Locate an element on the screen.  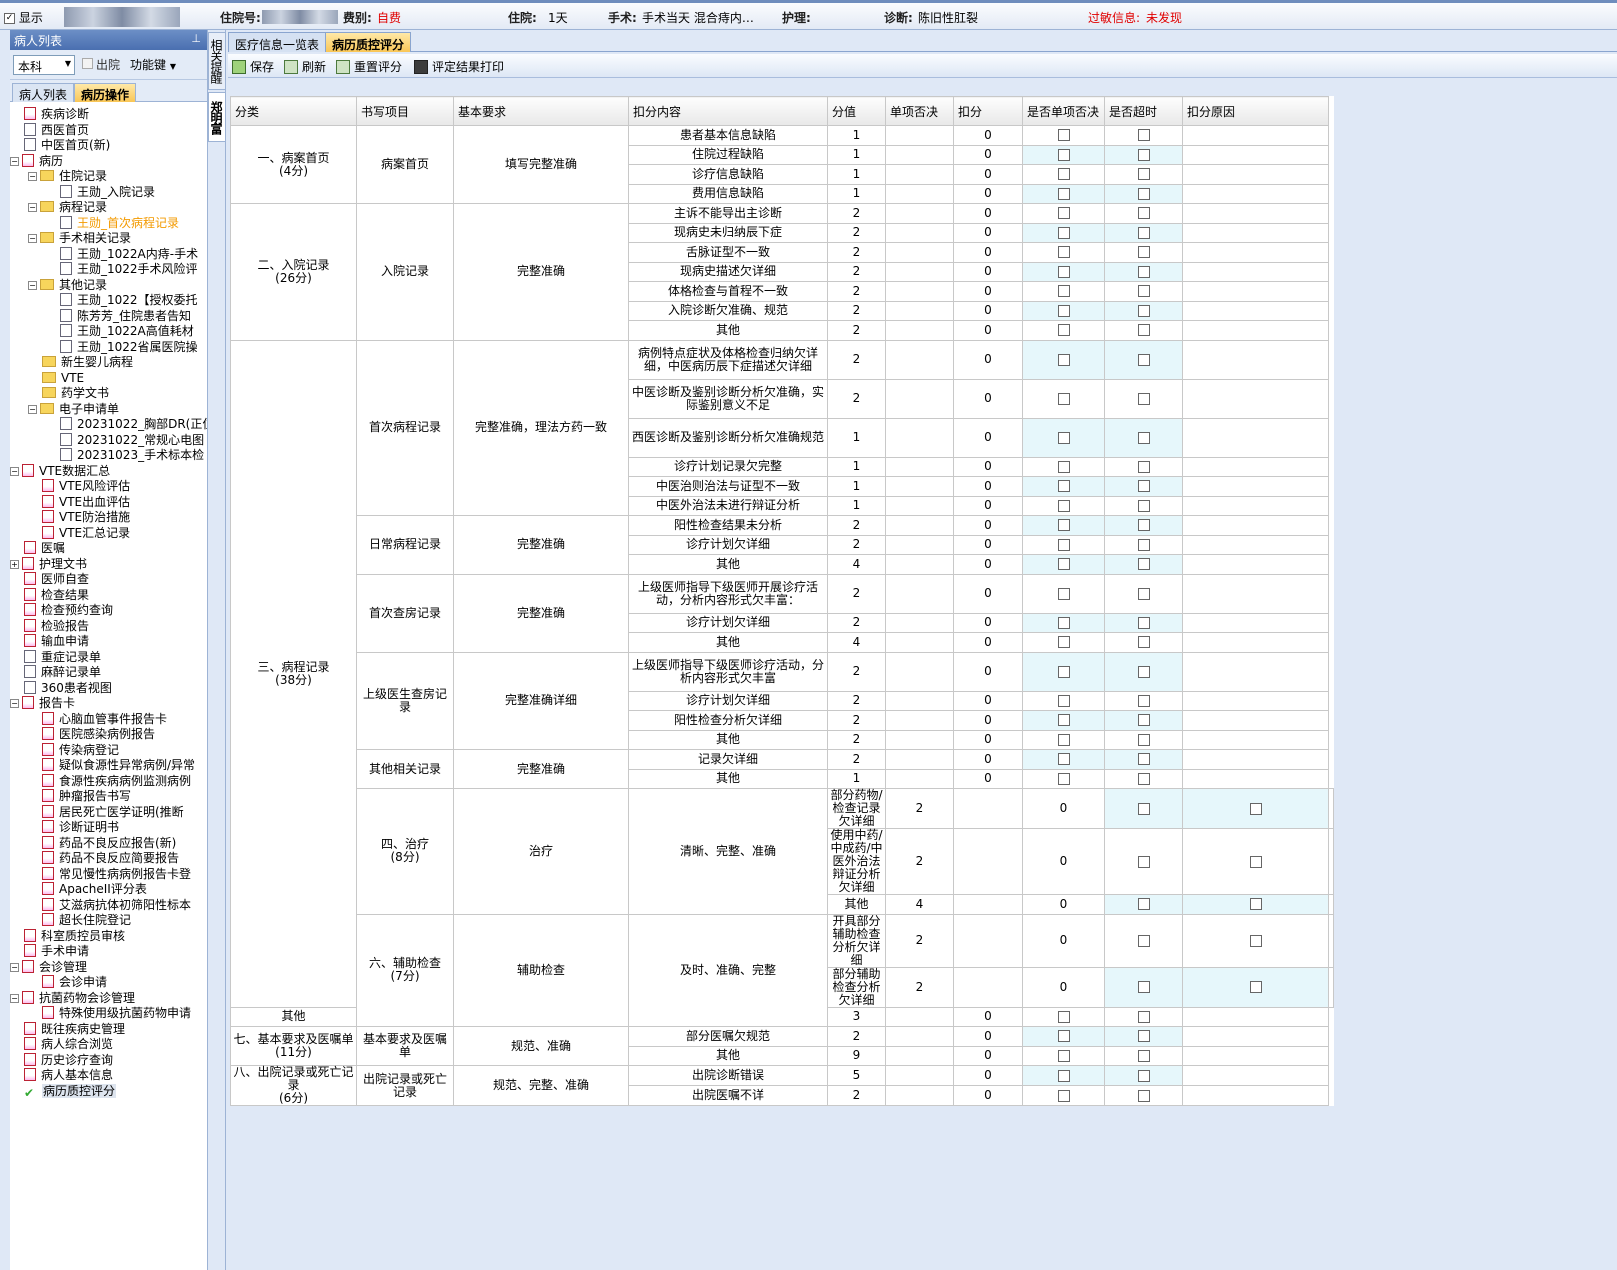
tree-item: VTE is located at coordinates (63, 378).